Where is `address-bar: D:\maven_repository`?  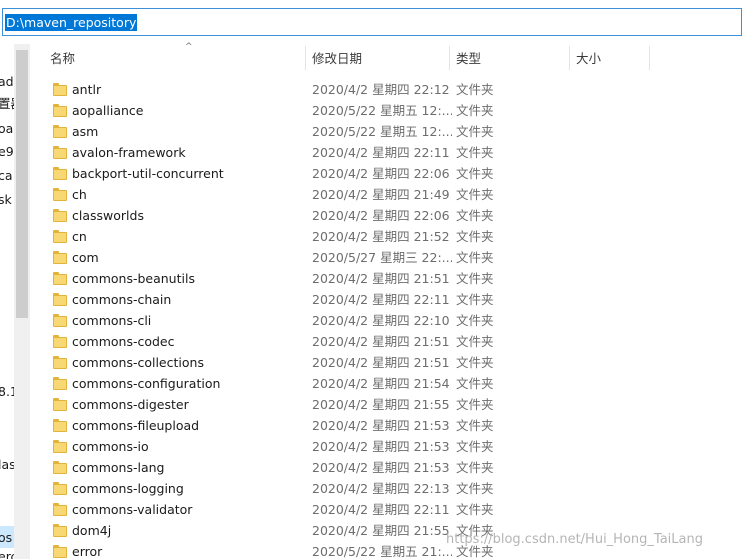
address-bar: D:\maven_repository is located at coordinates (372, 22).